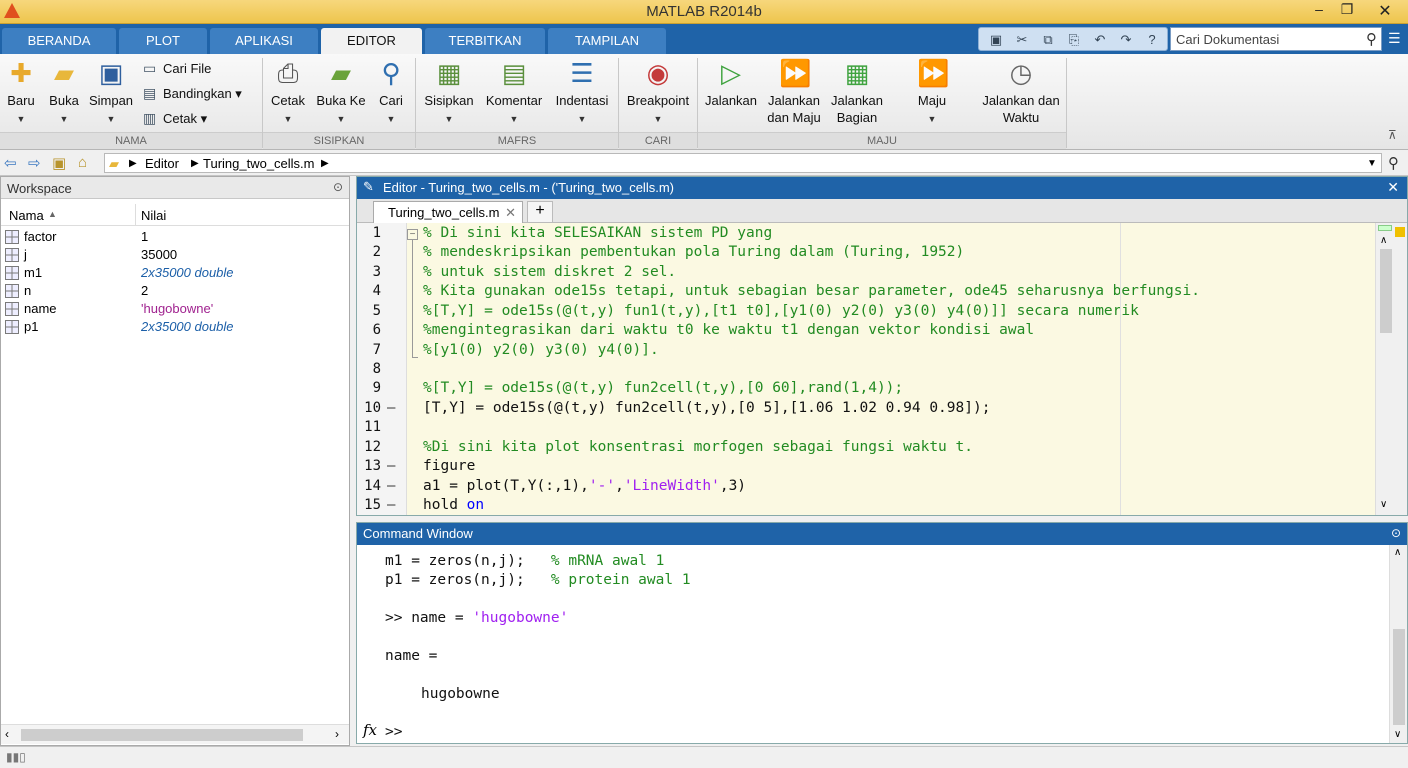  I want to click on chevron-down-icon: ▼, so click(1372, 163).